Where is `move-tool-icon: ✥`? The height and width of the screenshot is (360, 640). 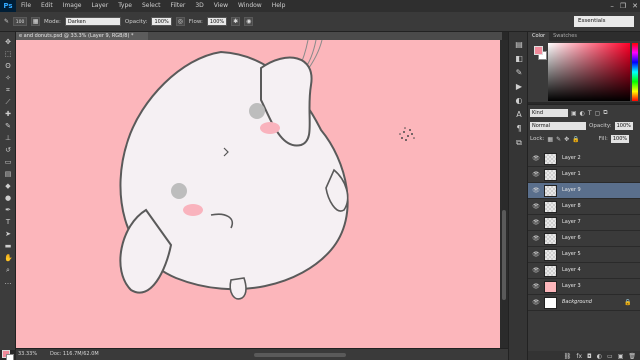
move-tool-icon: ✥ is located at coordinates (8, 42).